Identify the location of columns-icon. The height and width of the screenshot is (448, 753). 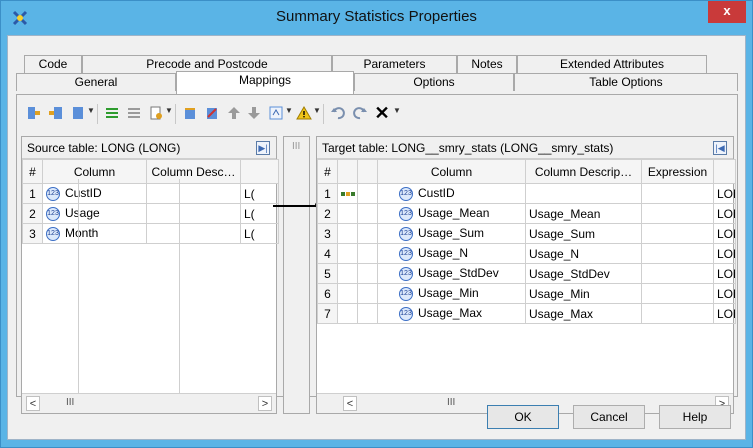
(78, 113).